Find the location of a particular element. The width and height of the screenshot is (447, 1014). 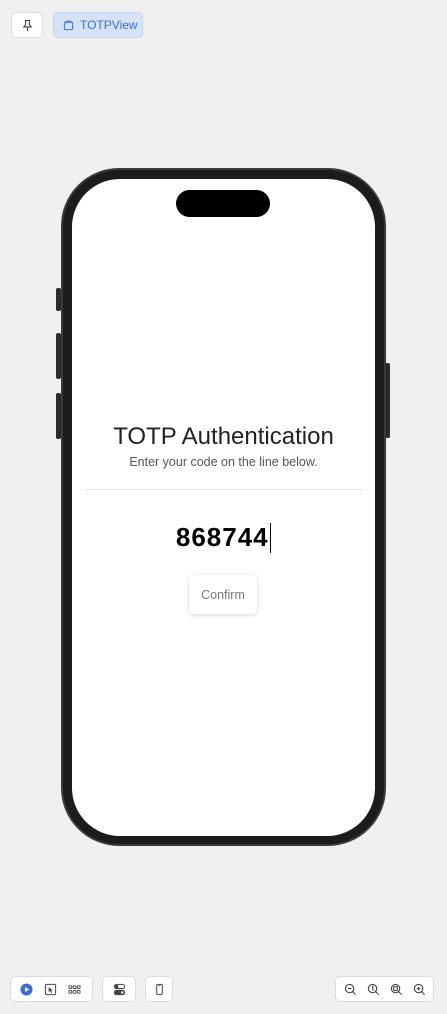

variants-button is located at coordinates (119, 989).